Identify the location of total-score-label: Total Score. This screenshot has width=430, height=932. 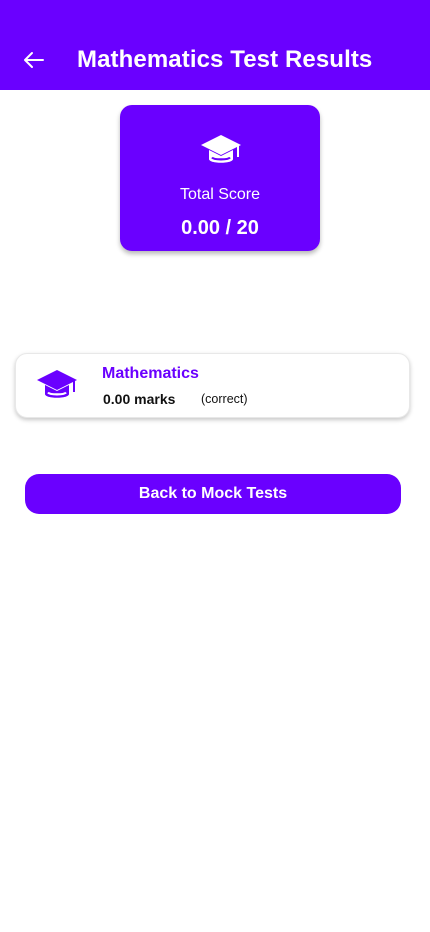
(220, 194).